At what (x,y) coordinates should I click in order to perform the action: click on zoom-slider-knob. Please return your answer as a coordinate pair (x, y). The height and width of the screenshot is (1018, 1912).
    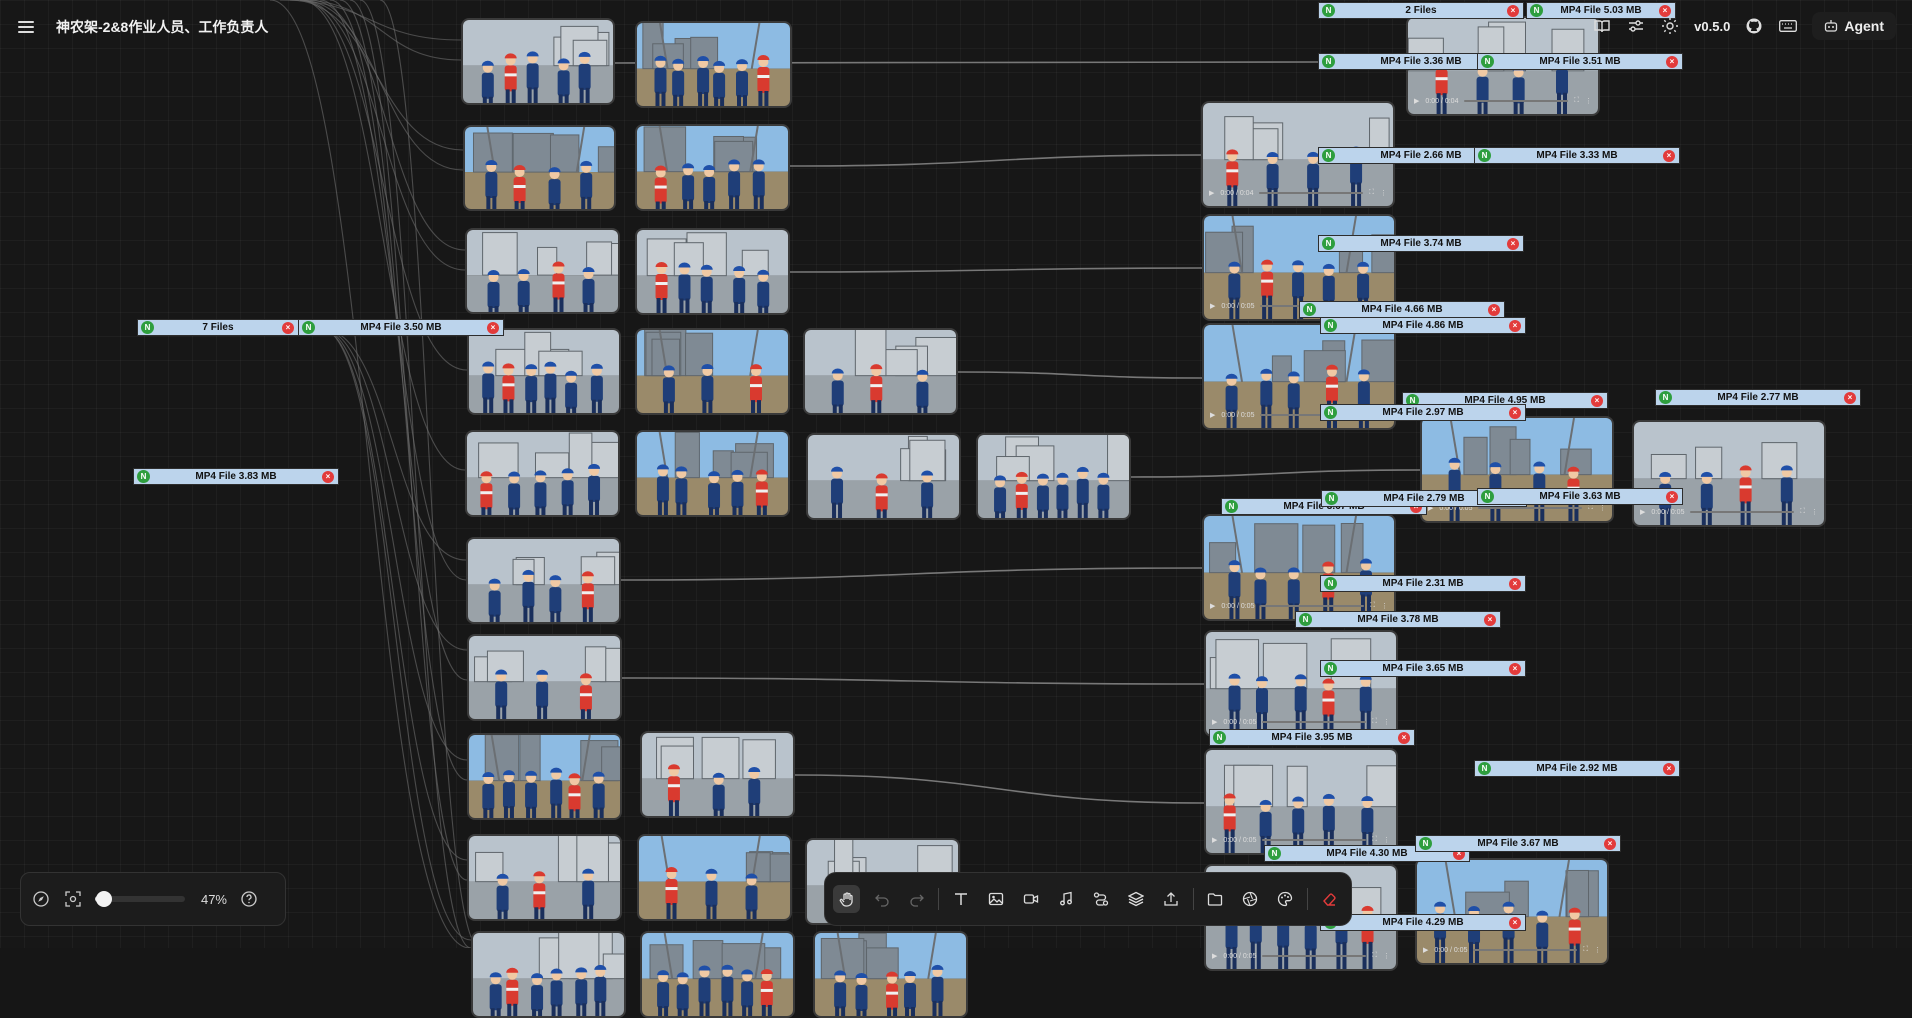
    Looking at the image, I should click on (103, 899).